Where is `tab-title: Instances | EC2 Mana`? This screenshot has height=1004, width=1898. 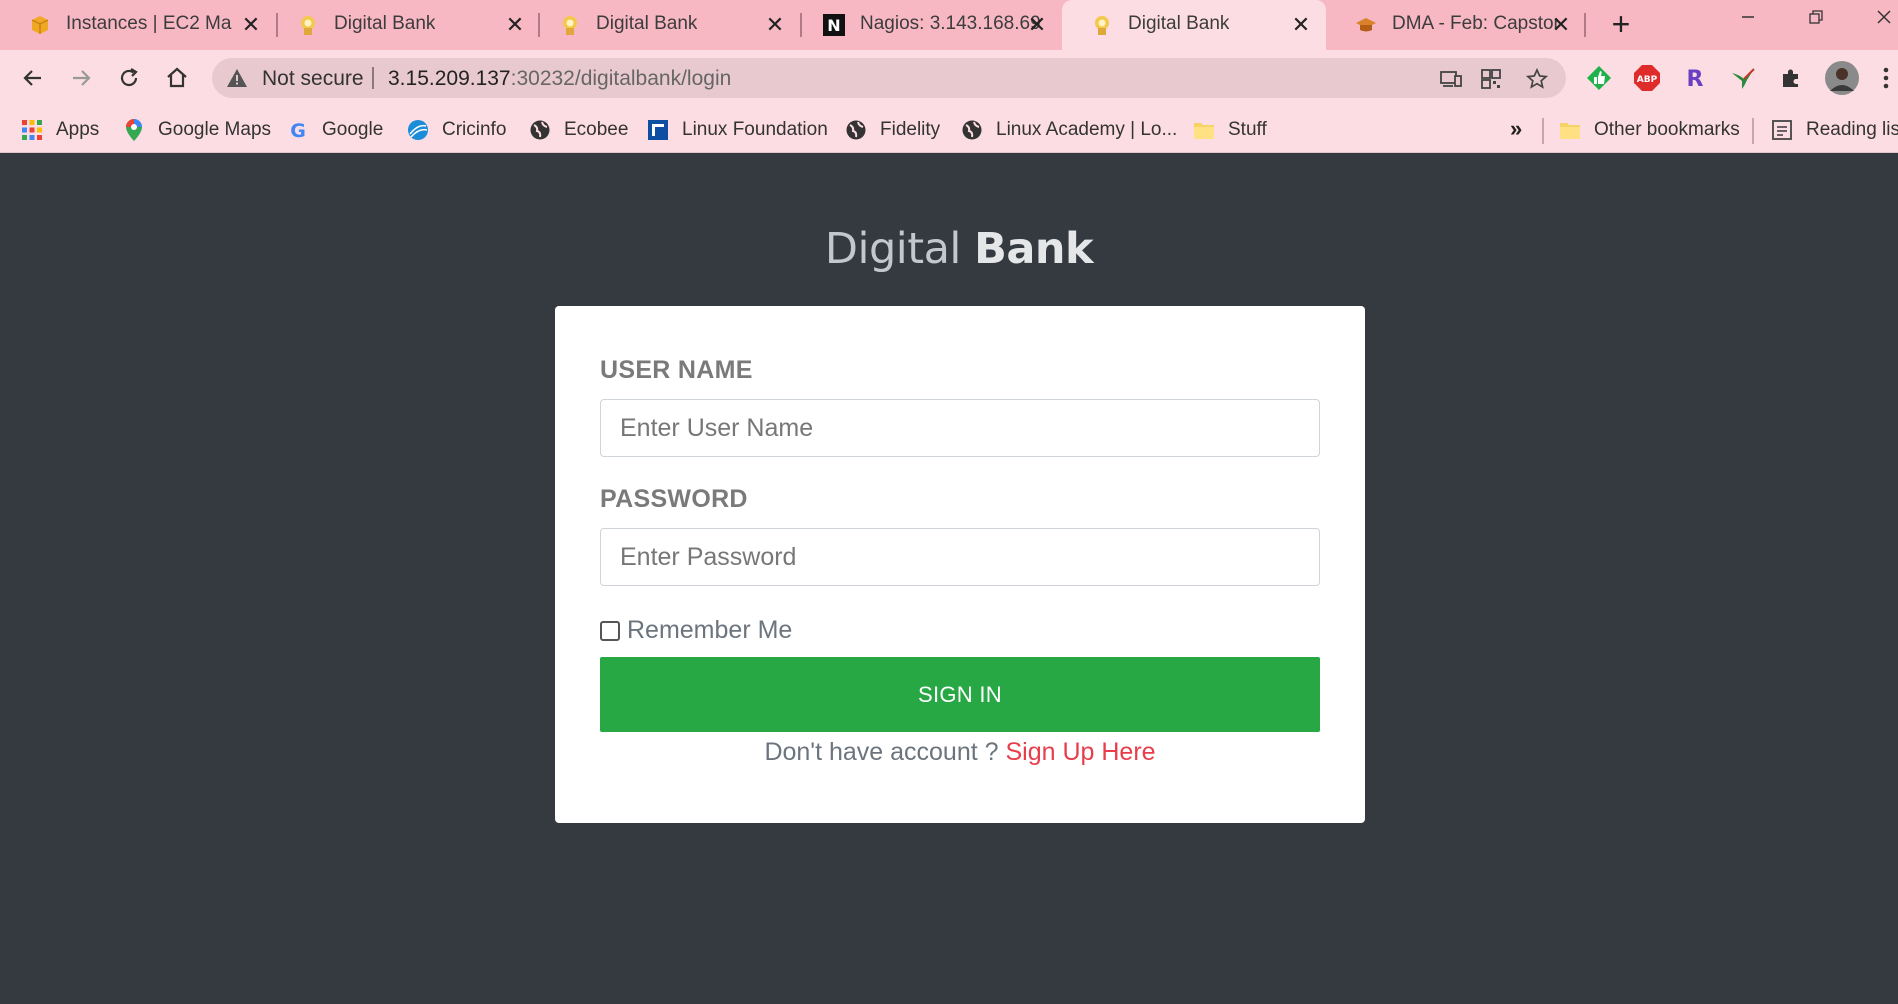 tab-title: Instances | EC2 Mana is located at coordinates (149, 23).